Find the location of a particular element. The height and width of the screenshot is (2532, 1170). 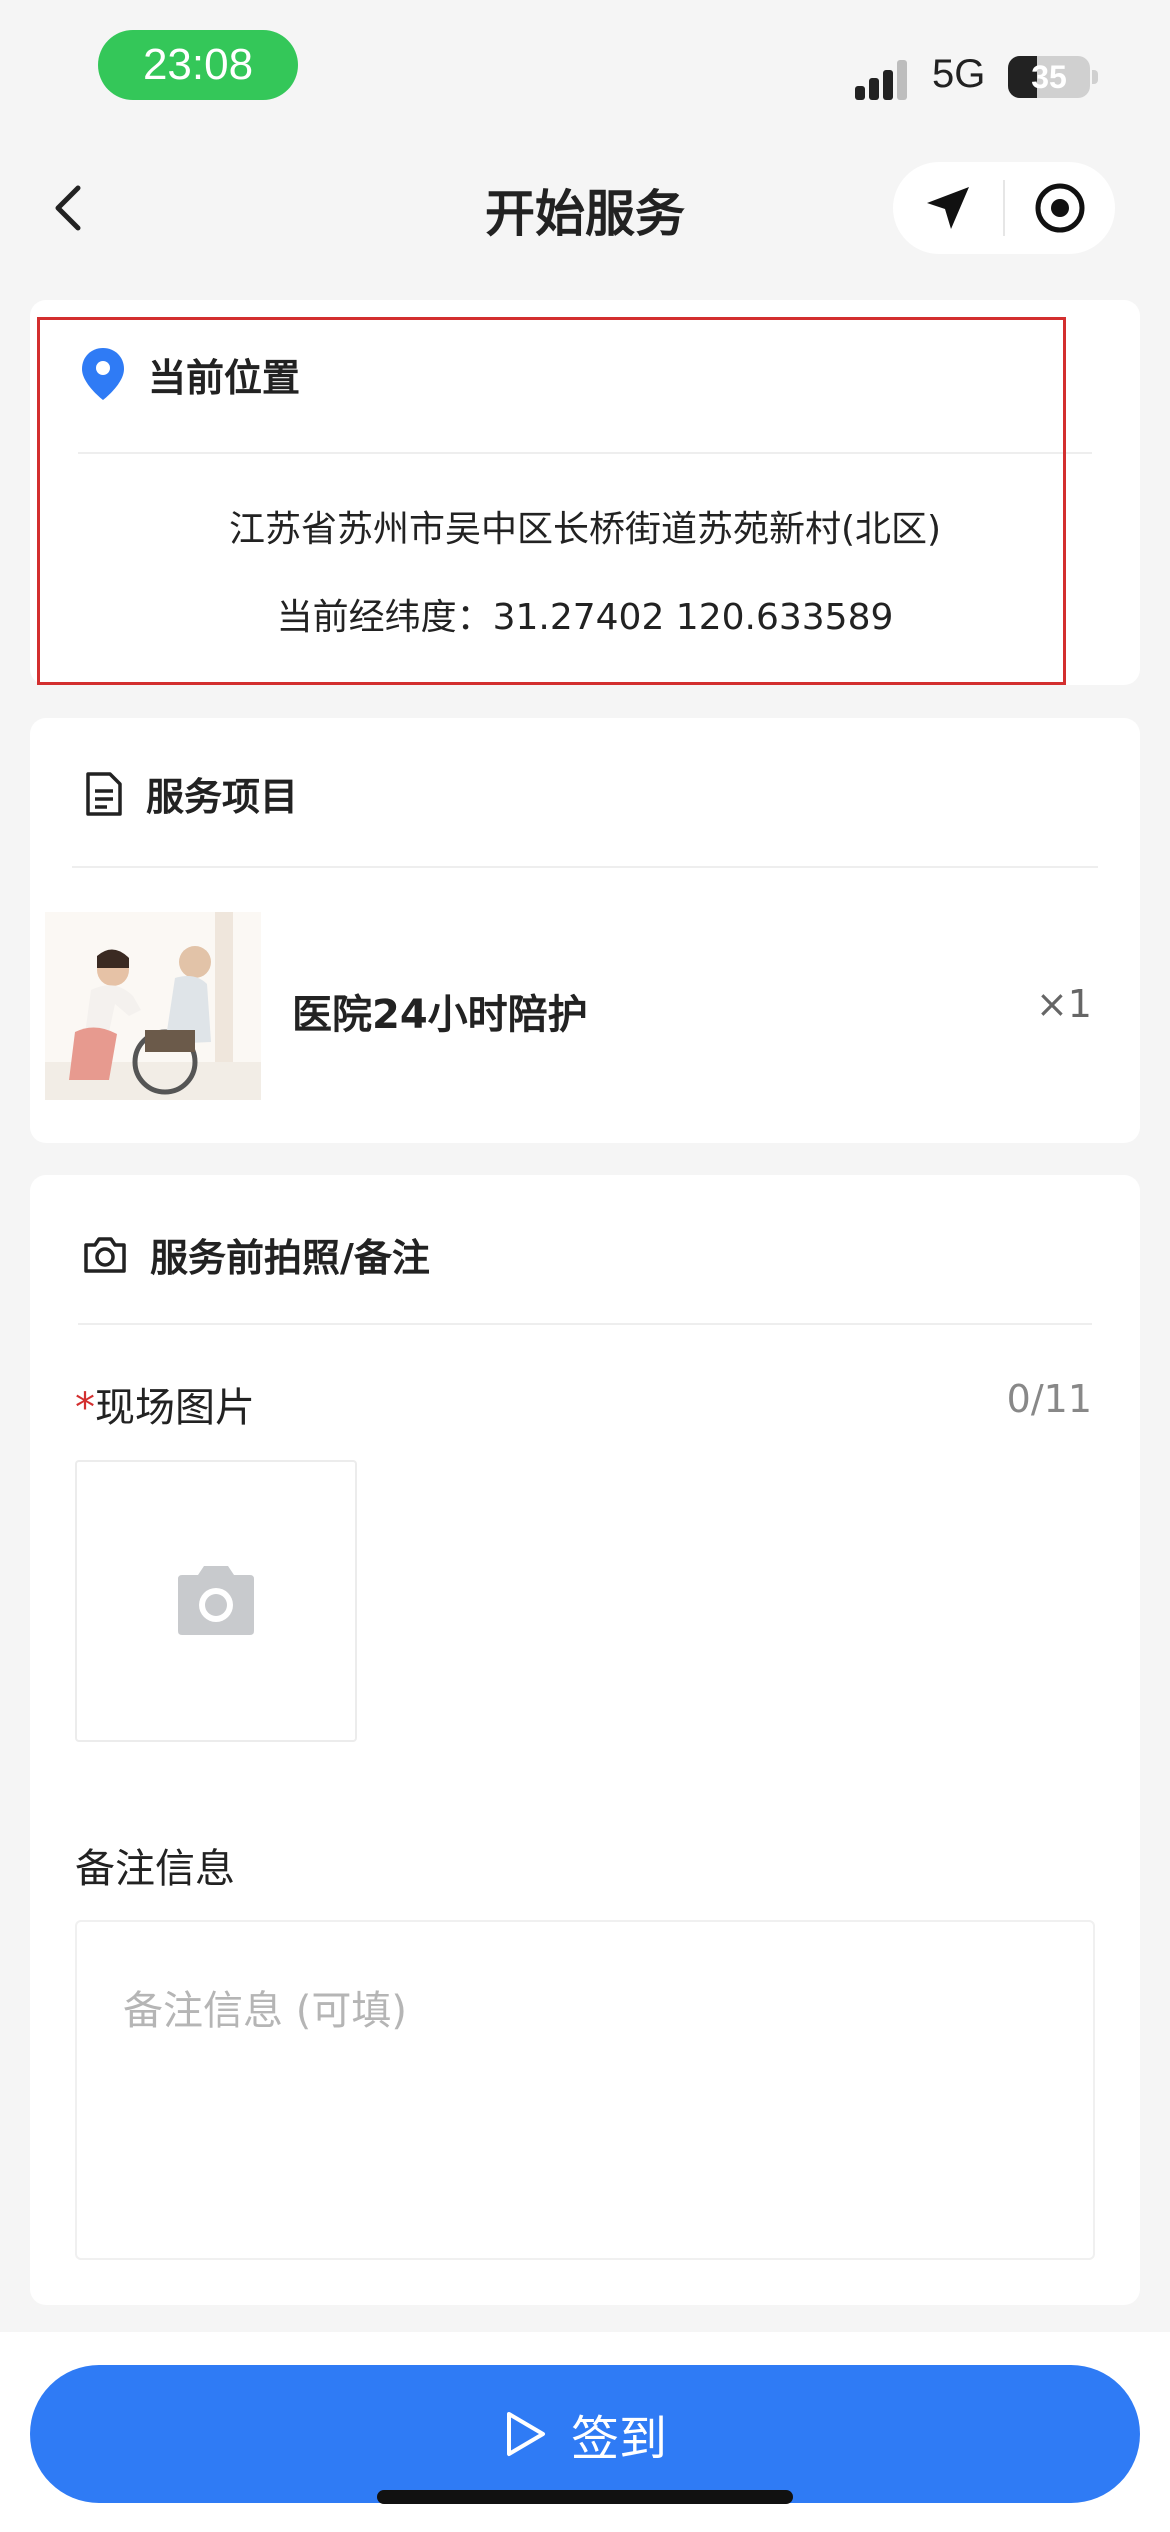

service-divider is located at coordinates (585, 867).